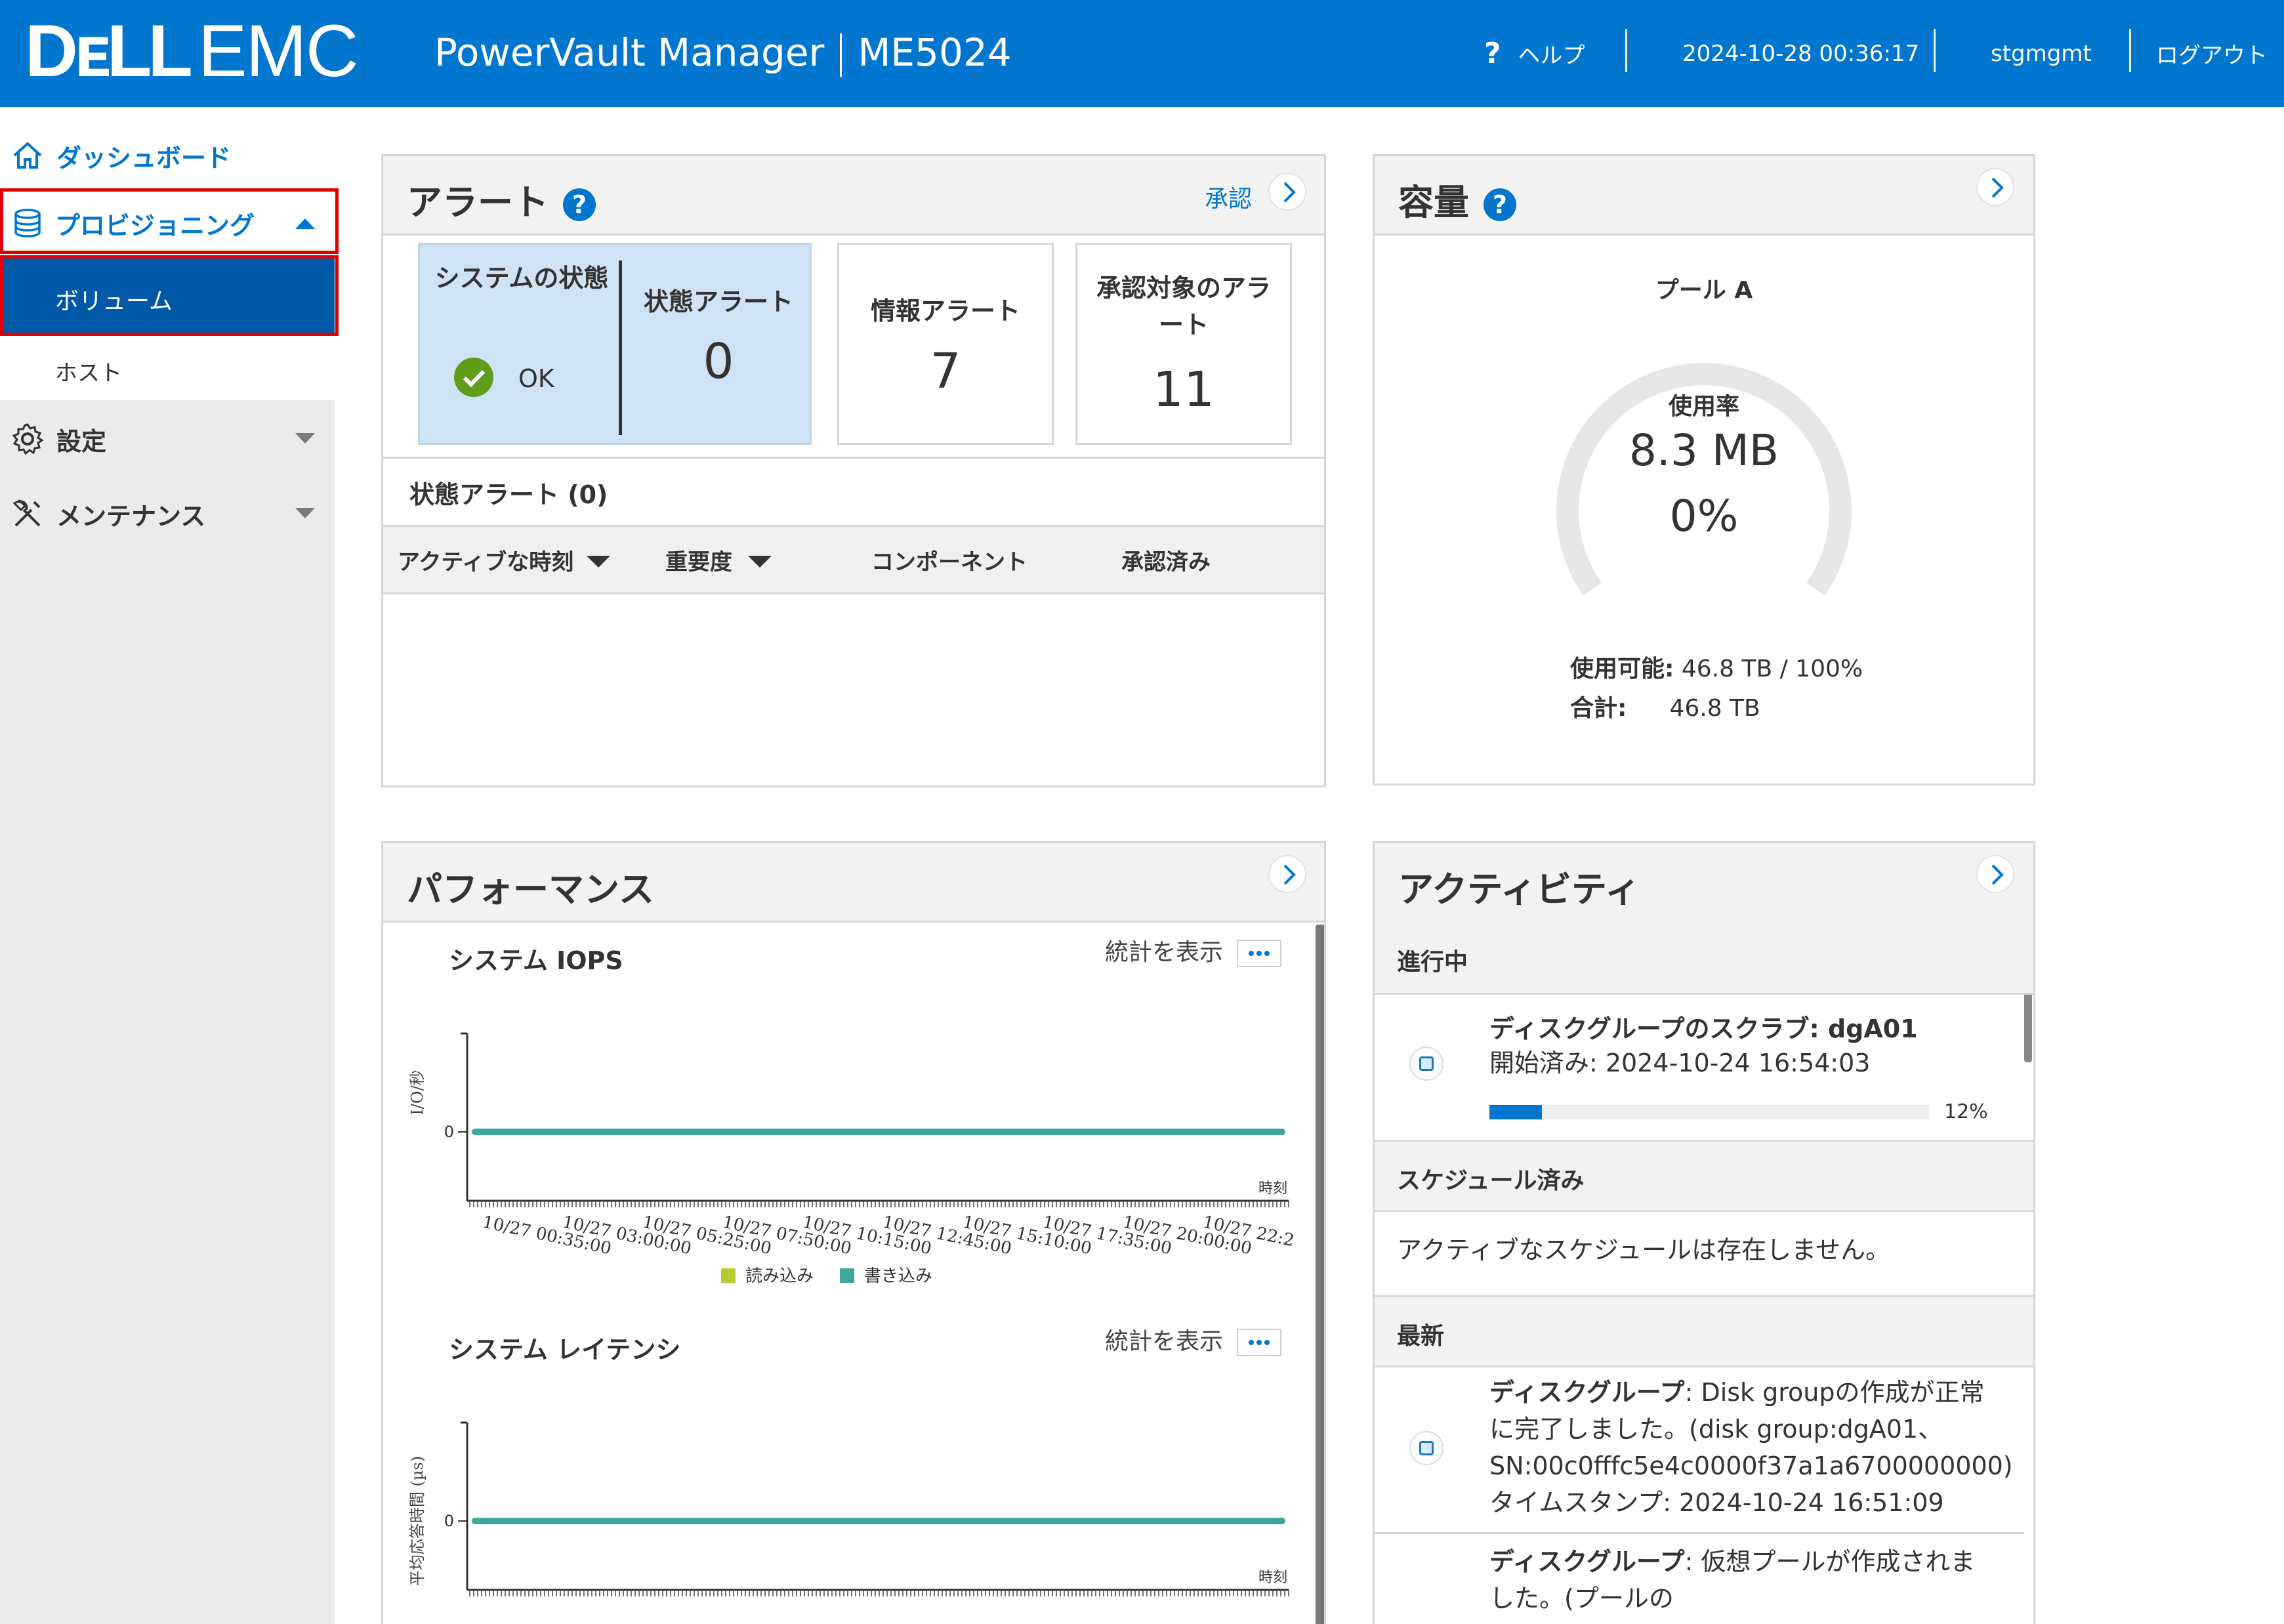  Describe the element at coordinates (167, 367) in the screenshot. I see `sidebar-item-hosts: ホスト` at that location.